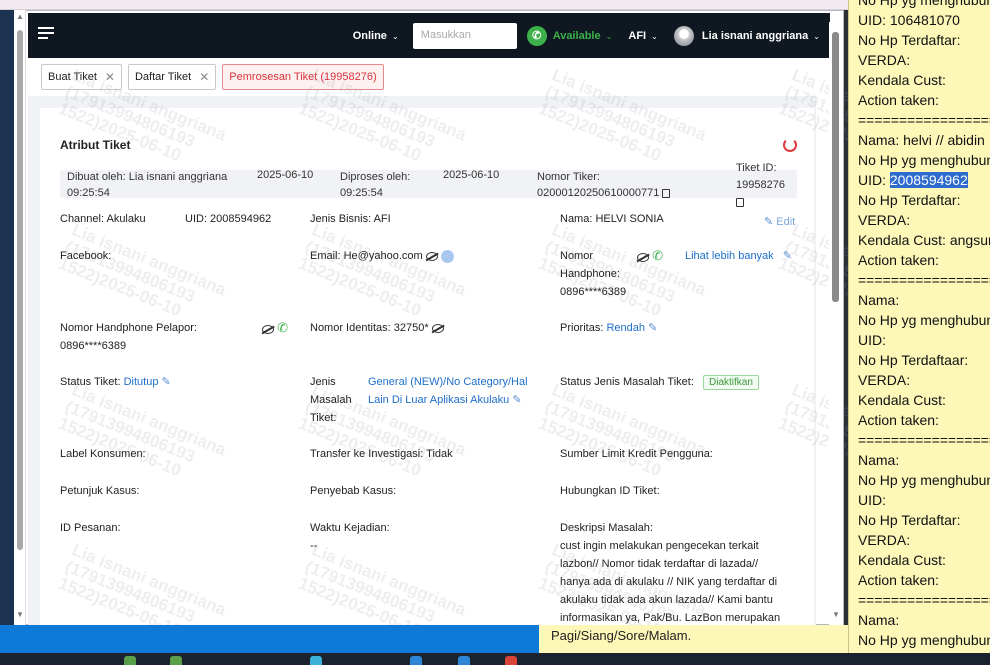 The image size is (990, 665). Describe the element at coordinates (924, 120) in the screenshot. I see `note-line: ==================` at that location.